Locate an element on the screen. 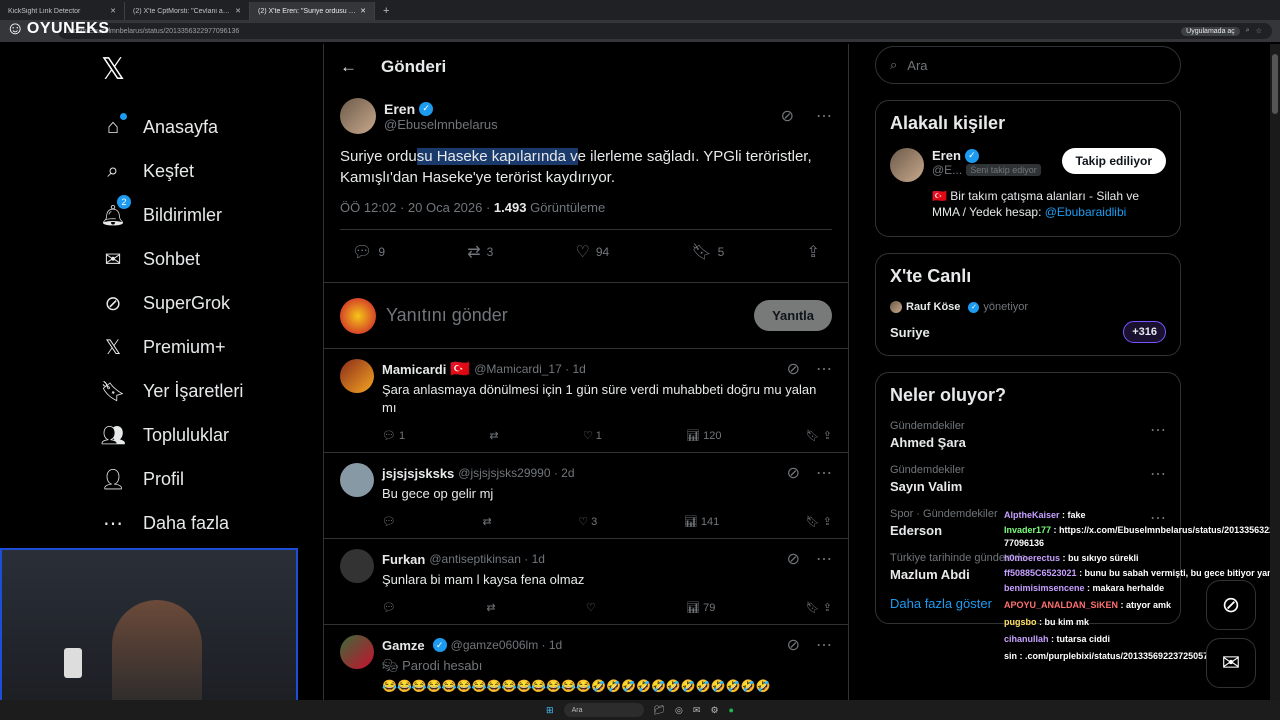 The image size is (1280, 720). sidebar-item-notifications: 🔔︎ 2 Bildirimler is located at coordinates (205, 215).